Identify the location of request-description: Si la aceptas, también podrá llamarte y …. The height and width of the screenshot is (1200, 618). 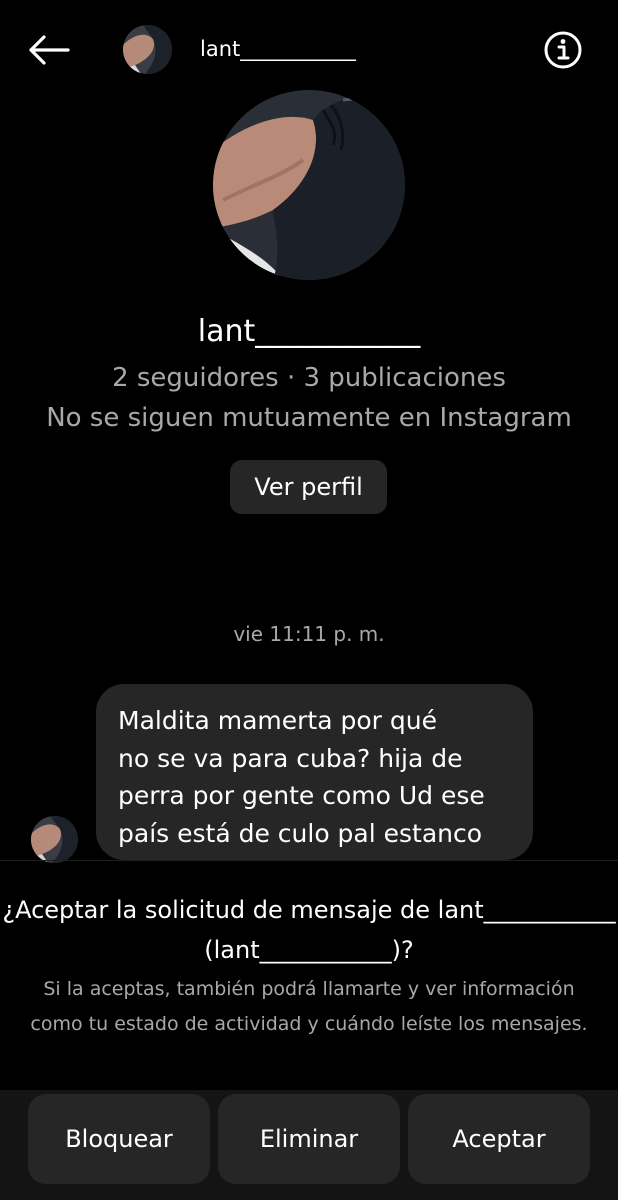
(309, 1006).